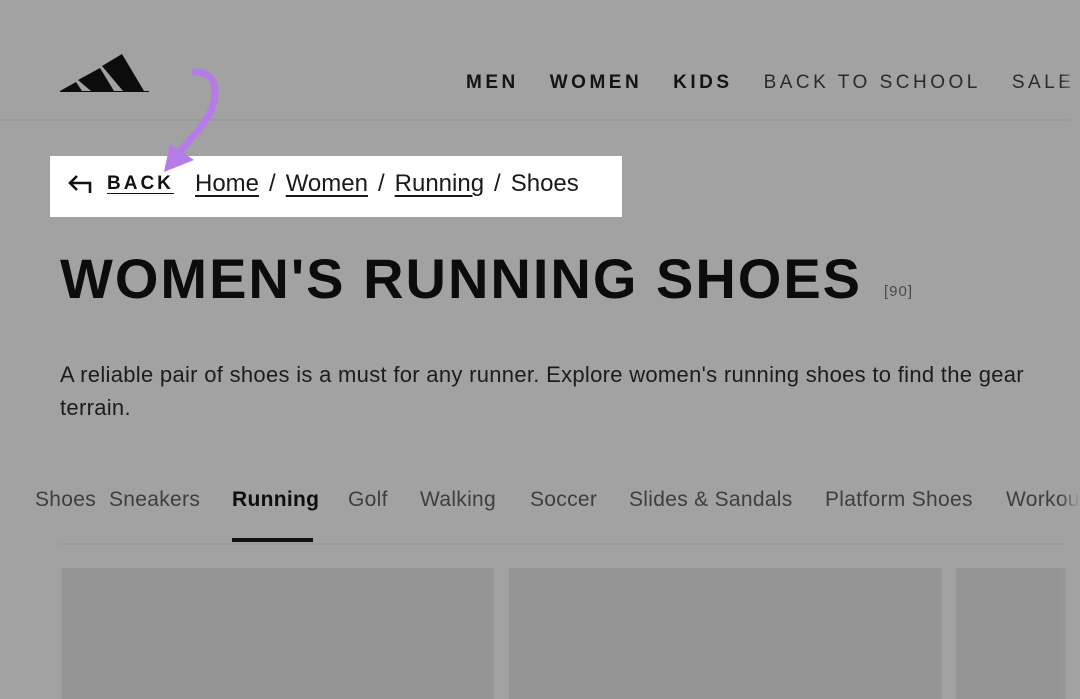  What do you see at coordinates (439, 184) in the screenshot?
I see `breadcrumb-running: Running` at bounding box center [439, 184].